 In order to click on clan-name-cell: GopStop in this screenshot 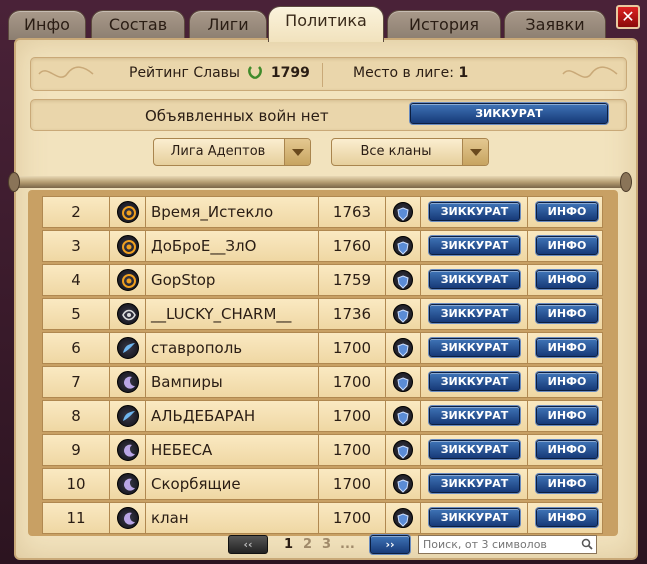, I will do `click(232, 280)`.